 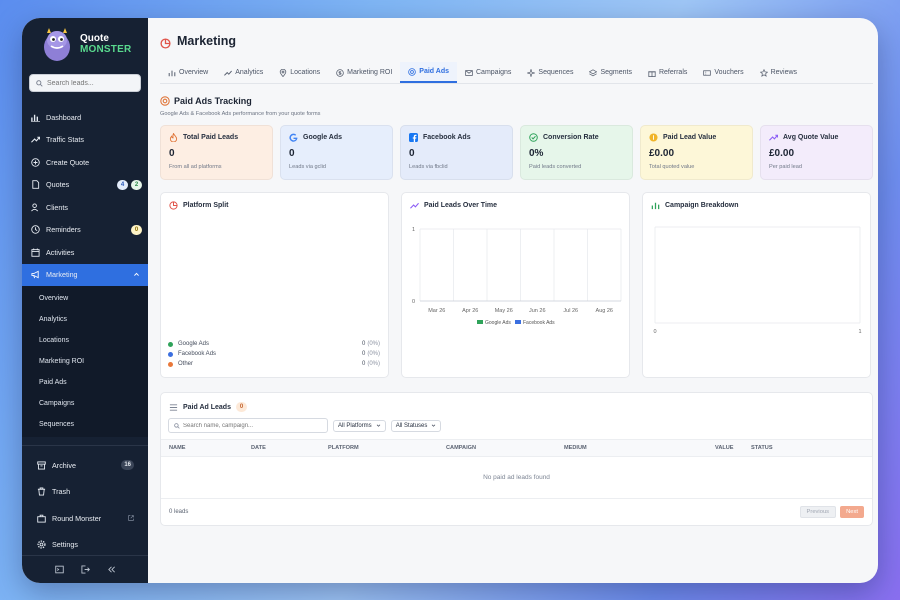 I want to click on panel-title: Paid Leads Over Time, so click(x=461, y=205).